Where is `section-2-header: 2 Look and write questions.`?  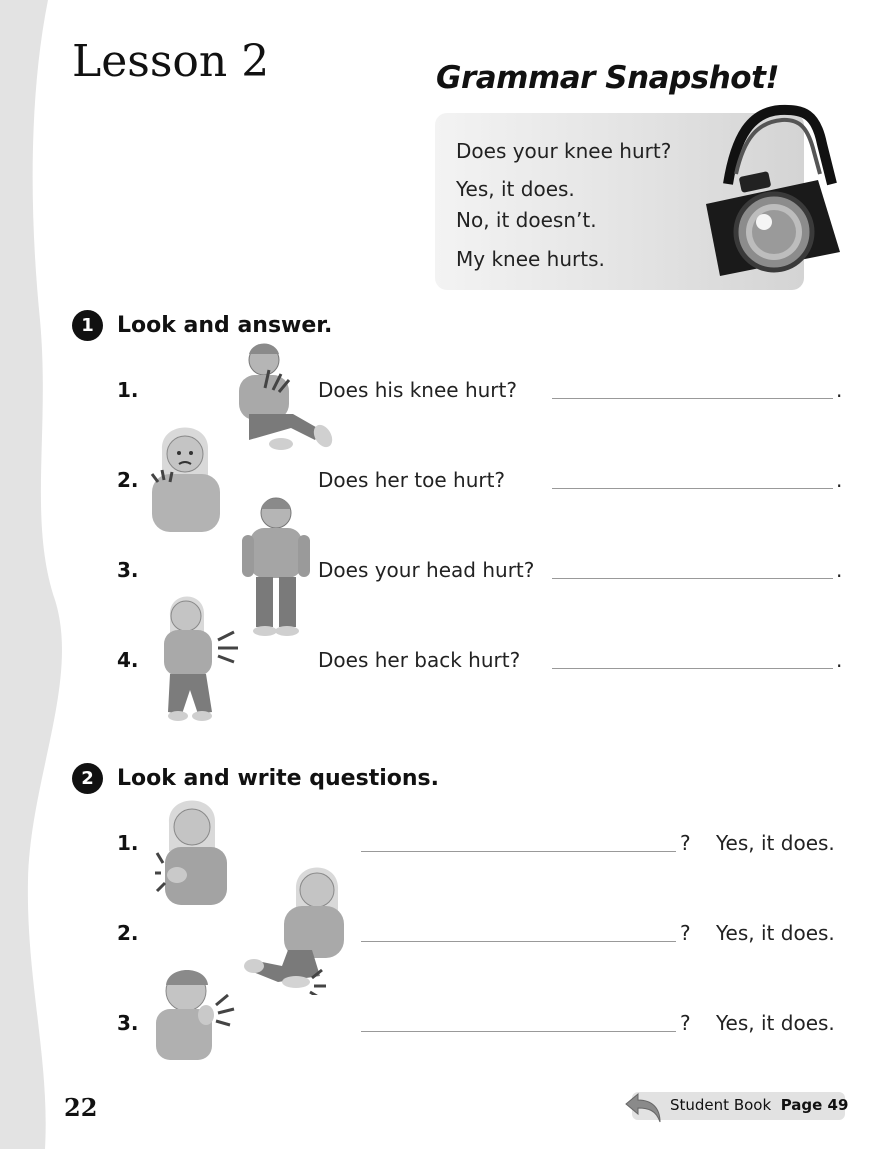
section-2-header: 2 Look and write questions. is located at coordinates (255, 778).